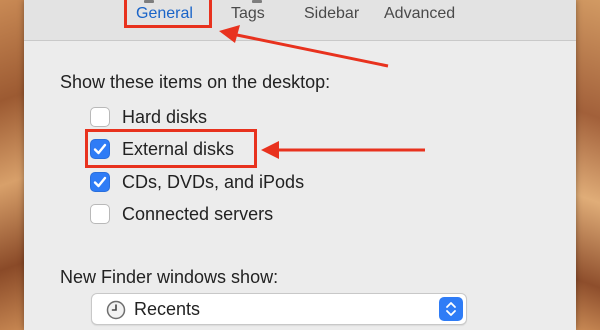  Describe the element at coordinates (343, 150) in the screenshot. I see `external-disks-arrow` at that location.